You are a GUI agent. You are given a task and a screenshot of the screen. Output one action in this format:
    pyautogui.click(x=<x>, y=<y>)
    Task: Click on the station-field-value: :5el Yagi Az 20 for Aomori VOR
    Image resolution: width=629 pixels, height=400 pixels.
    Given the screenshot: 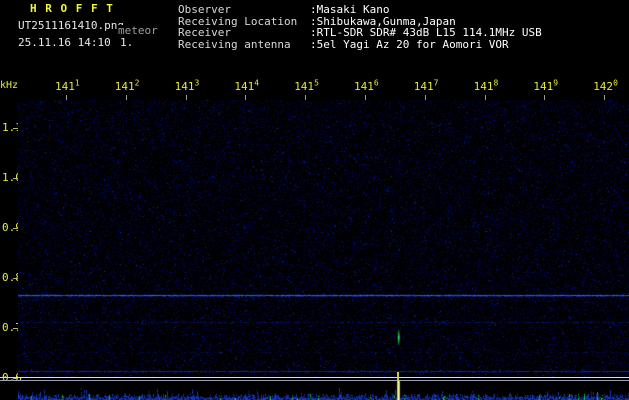 What is the action you would take?
    pyautogui.click(x=409, y=45)
    